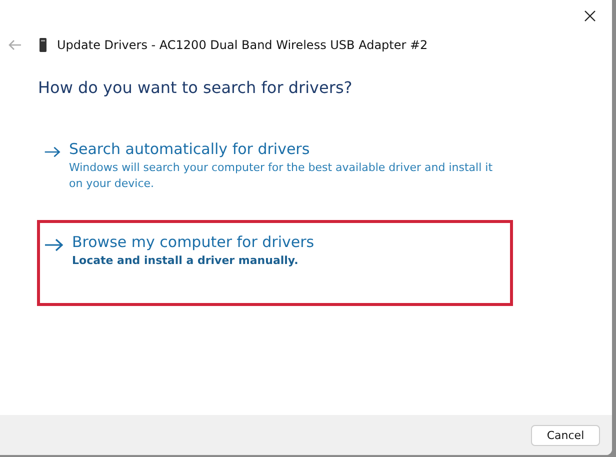 The height and width of the screenshot is (457, 616). Describe the element at coordinates (189, 149) in the screenshot. I see `option-title: Search automatically for drivers` at that location.